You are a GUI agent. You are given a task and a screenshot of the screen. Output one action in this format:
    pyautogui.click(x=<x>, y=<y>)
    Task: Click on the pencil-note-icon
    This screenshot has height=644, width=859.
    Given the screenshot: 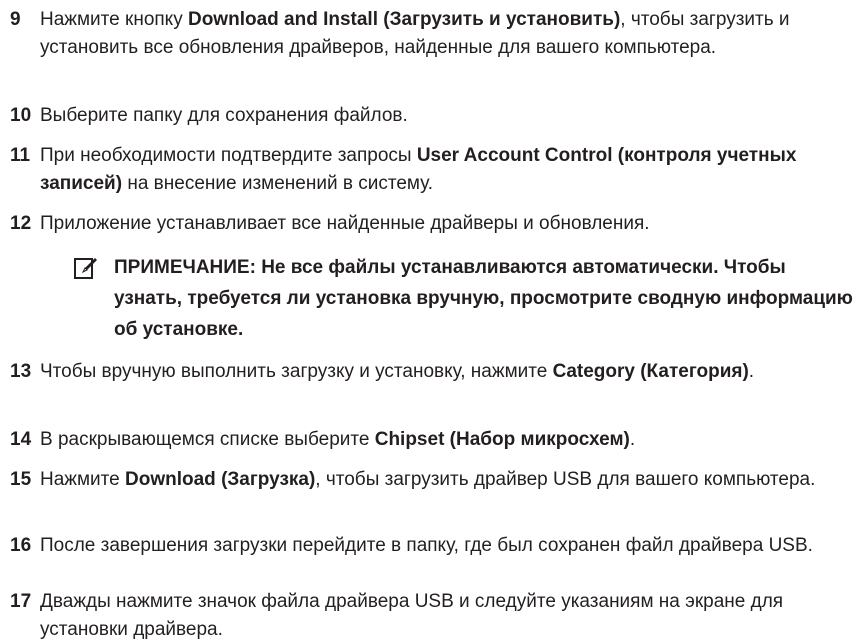 What is the action you would take?
    pyautogui.click(x=85, y=268)
    